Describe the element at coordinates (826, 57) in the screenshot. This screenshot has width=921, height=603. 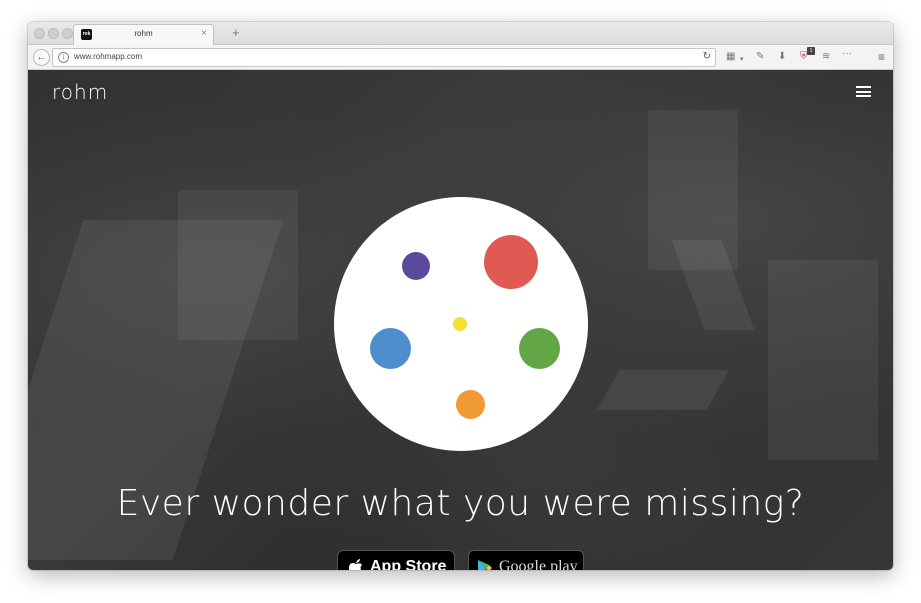
I see `pocket-icon: ≋` at that location.